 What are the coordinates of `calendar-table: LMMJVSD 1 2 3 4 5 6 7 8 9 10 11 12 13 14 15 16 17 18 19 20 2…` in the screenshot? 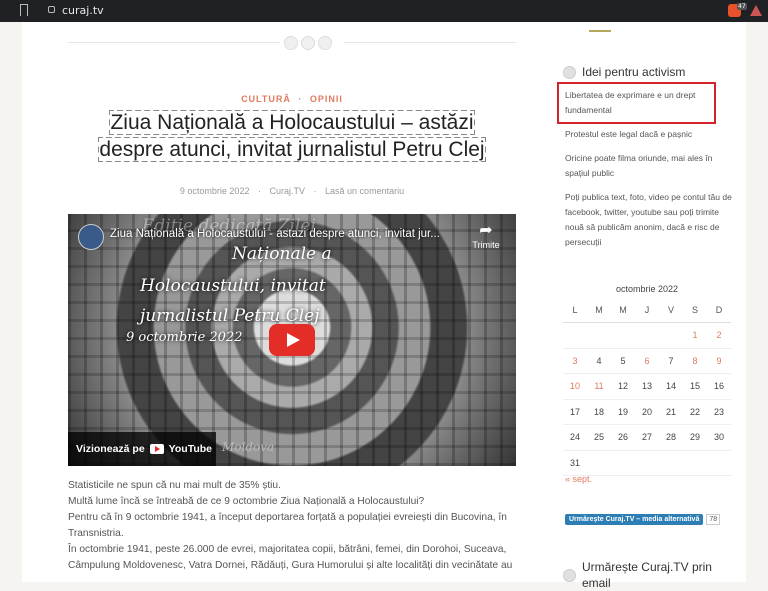 It's located at (647, 387).